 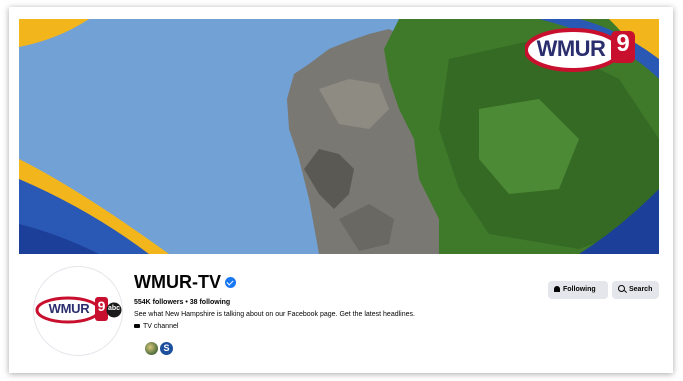 What do you see at coordinates (230, 282) in the screenshot?
I see `verified-badge-icon` at bounding box center [230, 282].